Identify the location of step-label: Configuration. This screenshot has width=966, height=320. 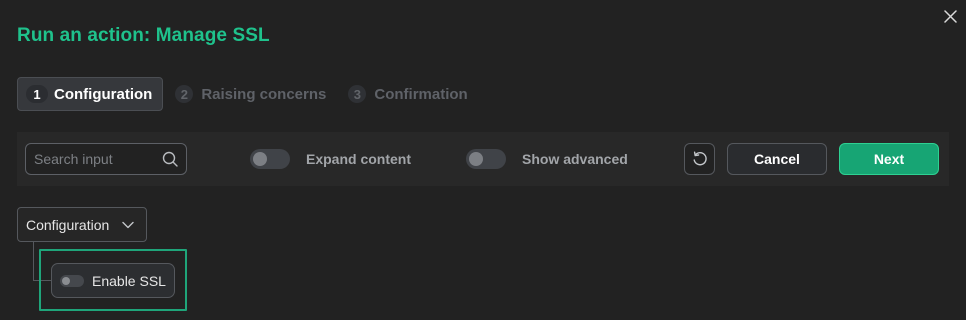
(103, 94).